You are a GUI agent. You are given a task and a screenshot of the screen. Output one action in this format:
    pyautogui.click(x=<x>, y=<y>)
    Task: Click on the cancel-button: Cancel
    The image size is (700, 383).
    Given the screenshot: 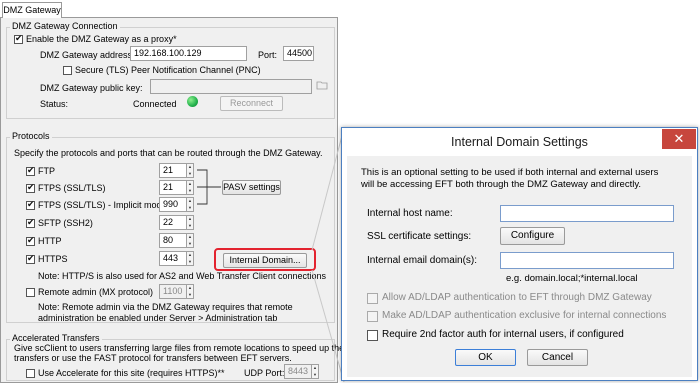 What is the action you would take?
    pyautogui.click(x=557, y=357)
    